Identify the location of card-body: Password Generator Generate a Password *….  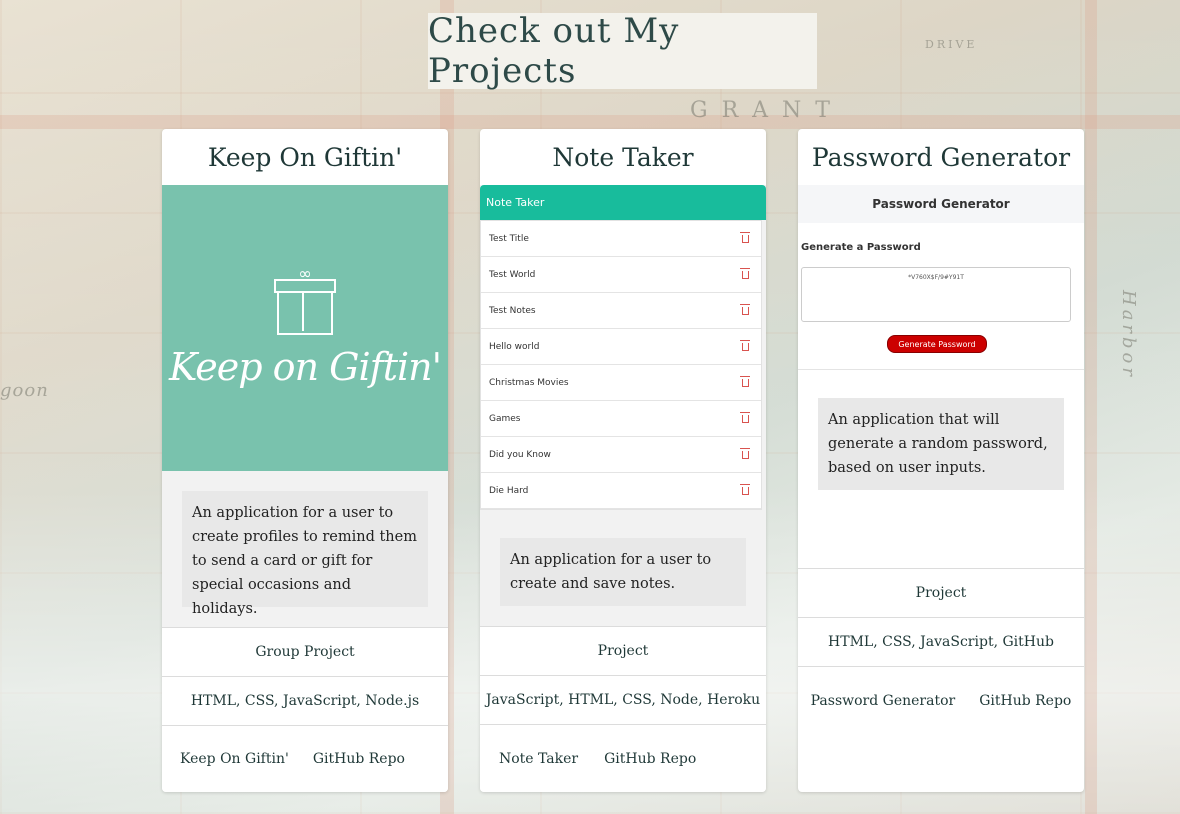
(941, 376).